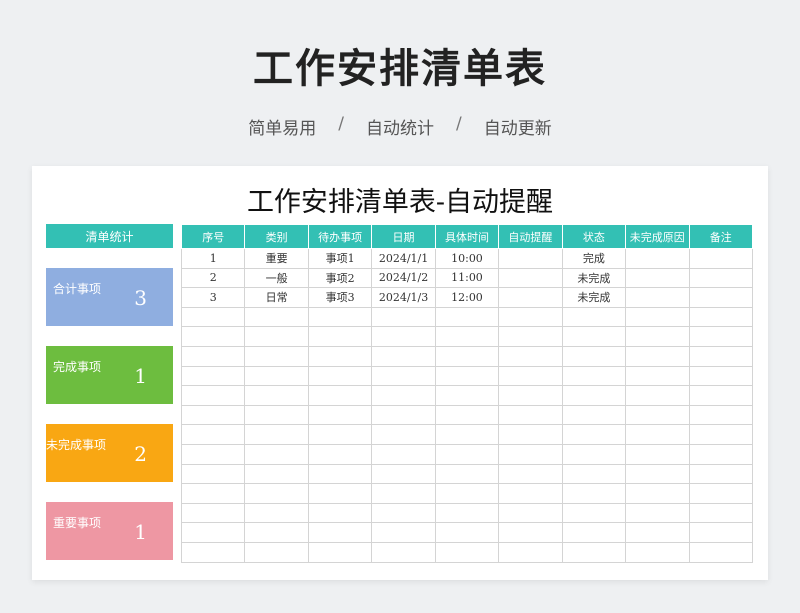 This screenshot has height=613, width=800. I want to click on table-cell: 完成, so click(594, 258).